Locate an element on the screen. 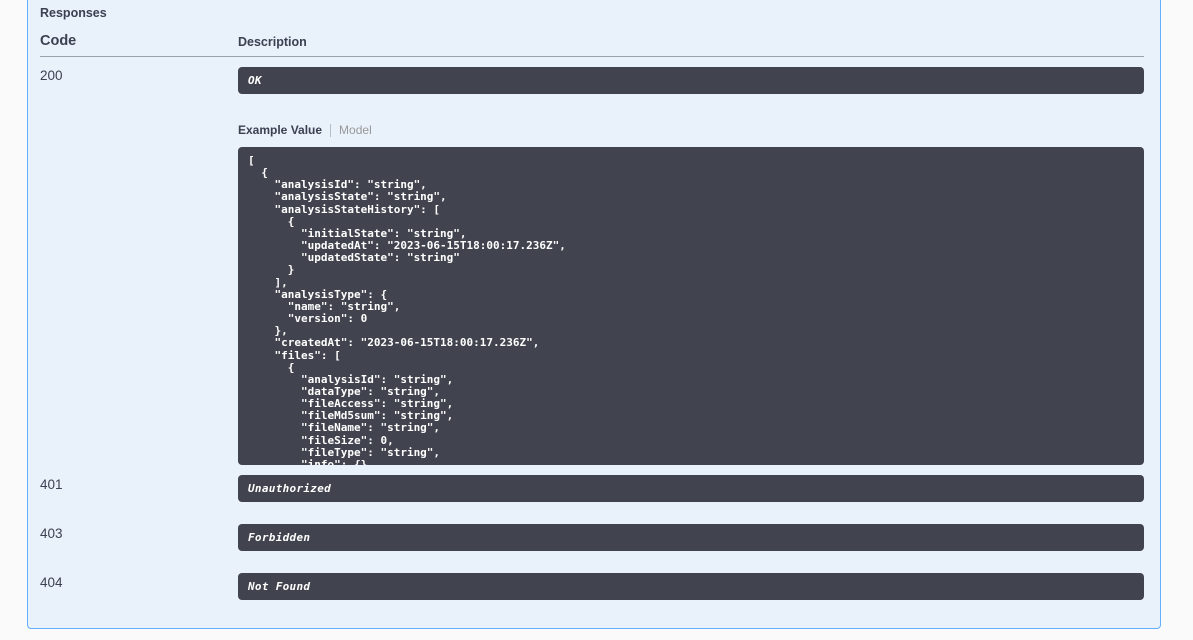  tab-model: Model is located at coordinates (355, 130).